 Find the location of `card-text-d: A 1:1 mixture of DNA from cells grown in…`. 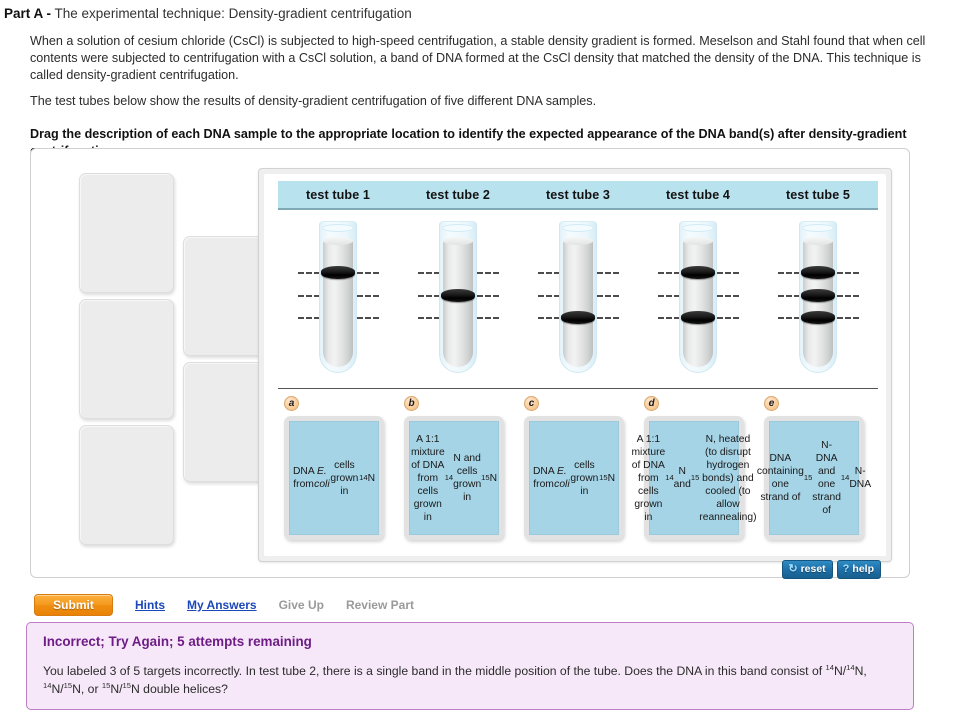

card-text-d: A 1:1 mixture of DNA from cells grown in… is located at coordinates (694, 478).